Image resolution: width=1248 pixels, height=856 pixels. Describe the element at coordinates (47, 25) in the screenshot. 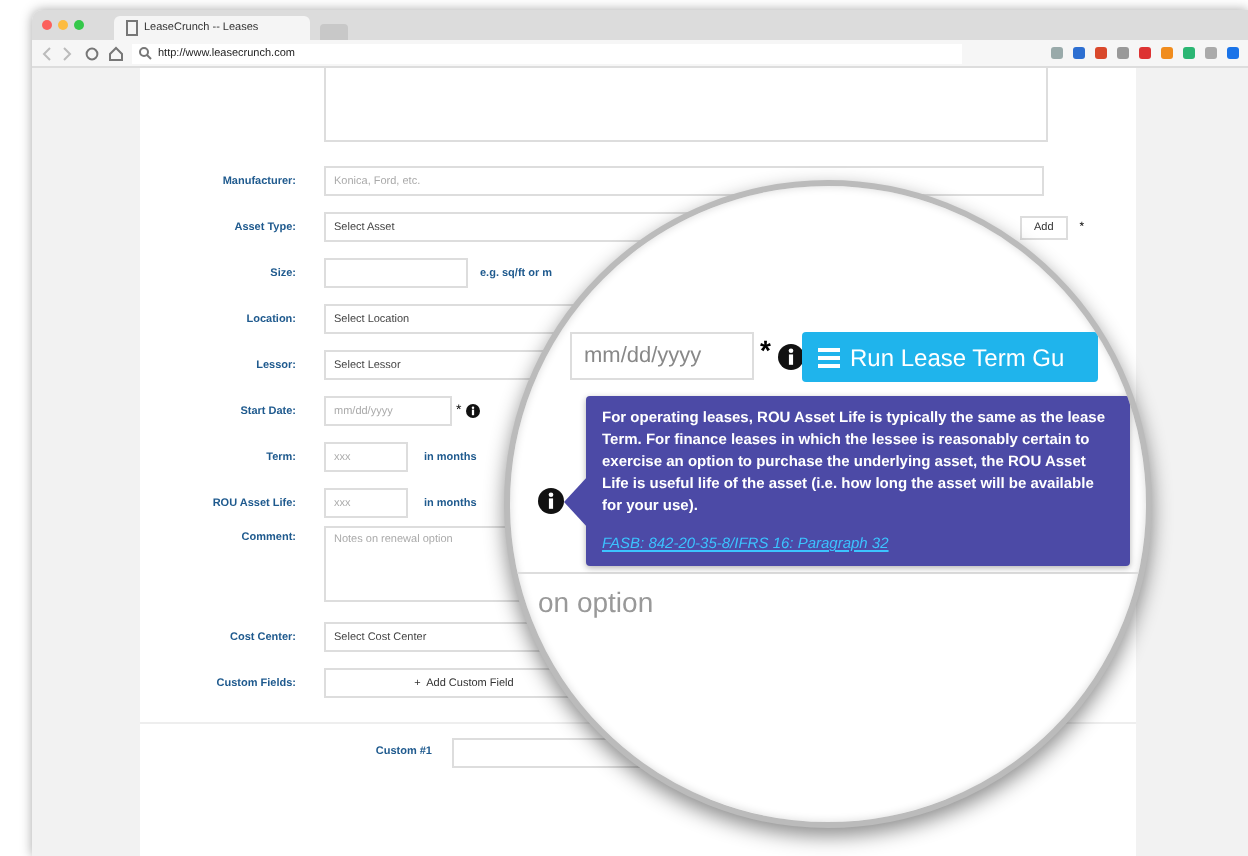

I see `close-button` at that location.